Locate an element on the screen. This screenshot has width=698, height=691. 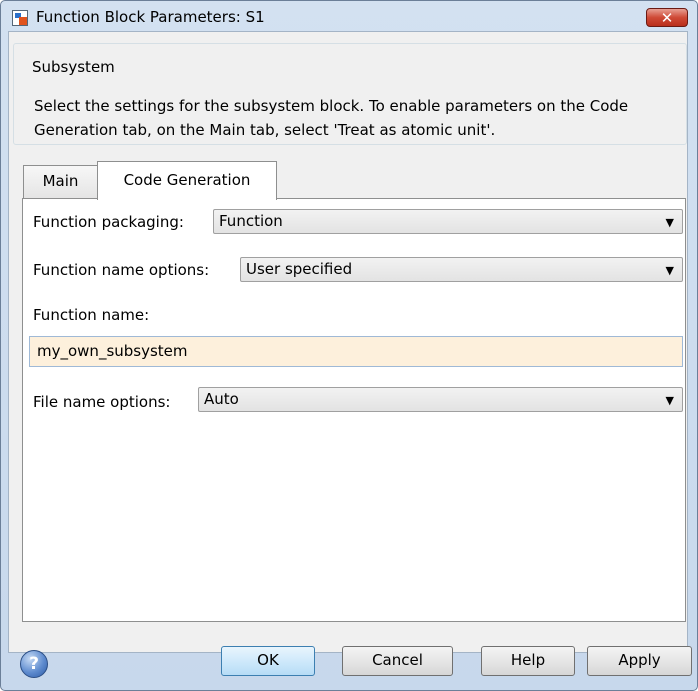
function-packaging-dropdown: Function ▼ is located at coordinates (448, 221).